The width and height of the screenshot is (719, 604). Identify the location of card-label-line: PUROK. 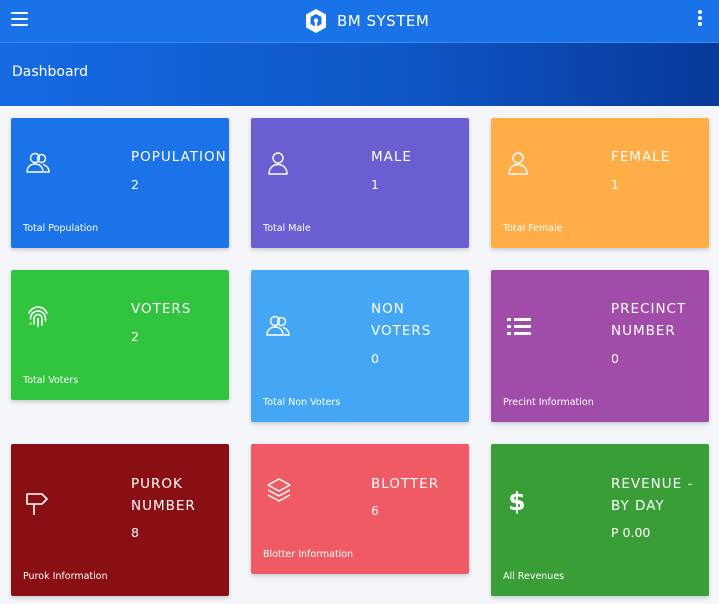
(157, 484).